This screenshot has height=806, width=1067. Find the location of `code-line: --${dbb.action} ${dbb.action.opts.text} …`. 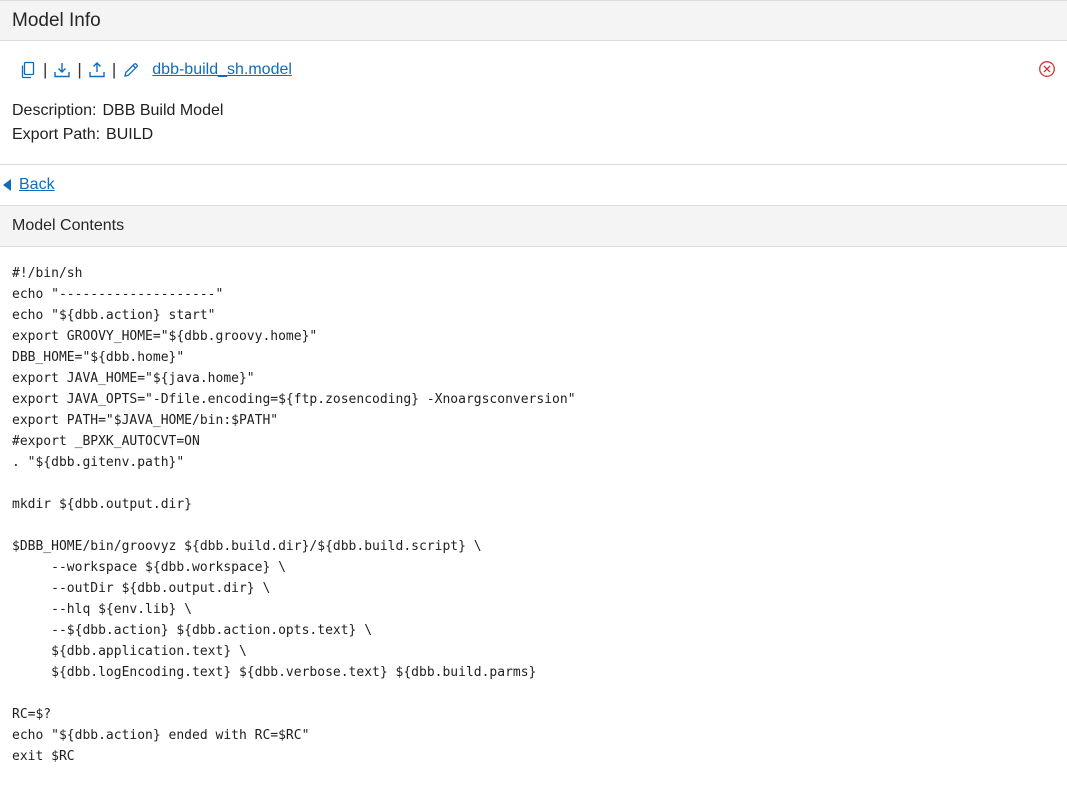

code-line: --${dbb.action} ${dbb.action.opts.text} … is located at coordinates (192, 630).